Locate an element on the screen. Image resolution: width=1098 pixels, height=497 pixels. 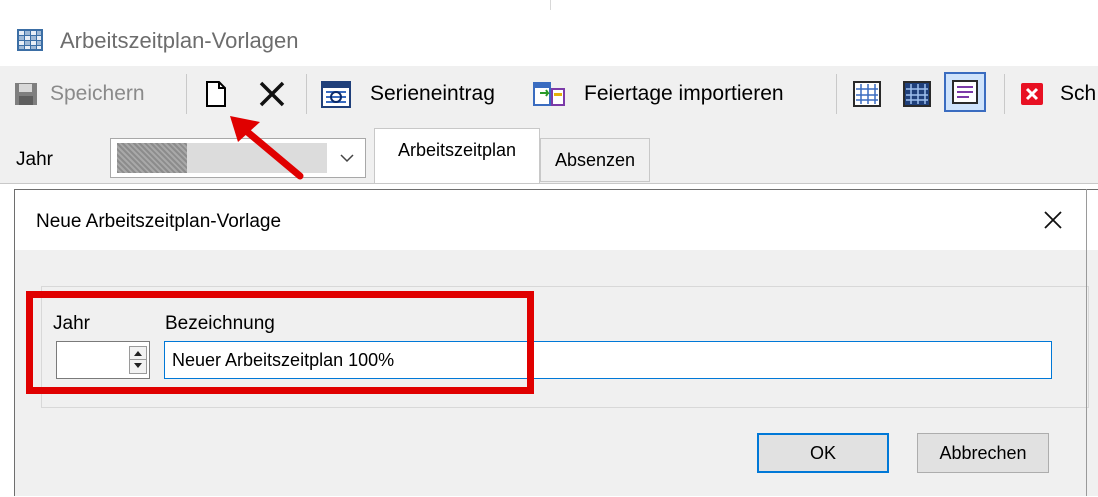
view-week-button is located at coordinates (917, 94).